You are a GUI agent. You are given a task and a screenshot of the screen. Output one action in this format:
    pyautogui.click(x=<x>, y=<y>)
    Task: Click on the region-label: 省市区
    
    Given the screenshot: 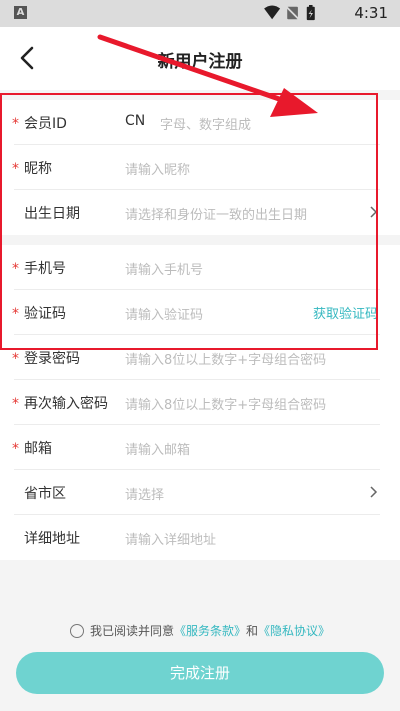 What is the action you would take?
    pyautogui.click(x=45, y=494)
    